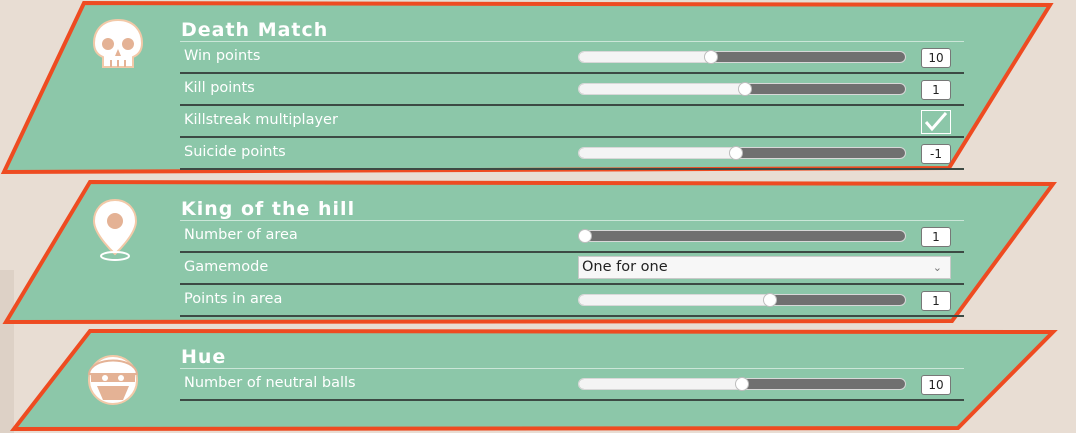 This screenshot has height=433, width=1076. I want to click on row-label: Win points, so click(222, 56).